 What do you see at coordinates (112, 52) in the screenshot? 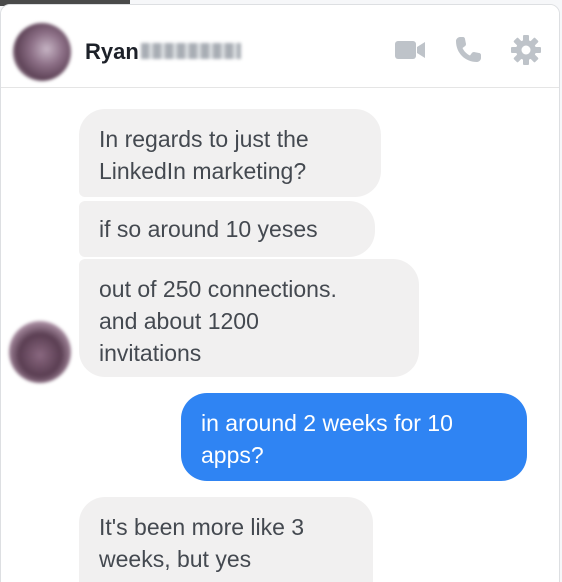
I see `contact-name: Ryan` at bounding box center [112, 52].